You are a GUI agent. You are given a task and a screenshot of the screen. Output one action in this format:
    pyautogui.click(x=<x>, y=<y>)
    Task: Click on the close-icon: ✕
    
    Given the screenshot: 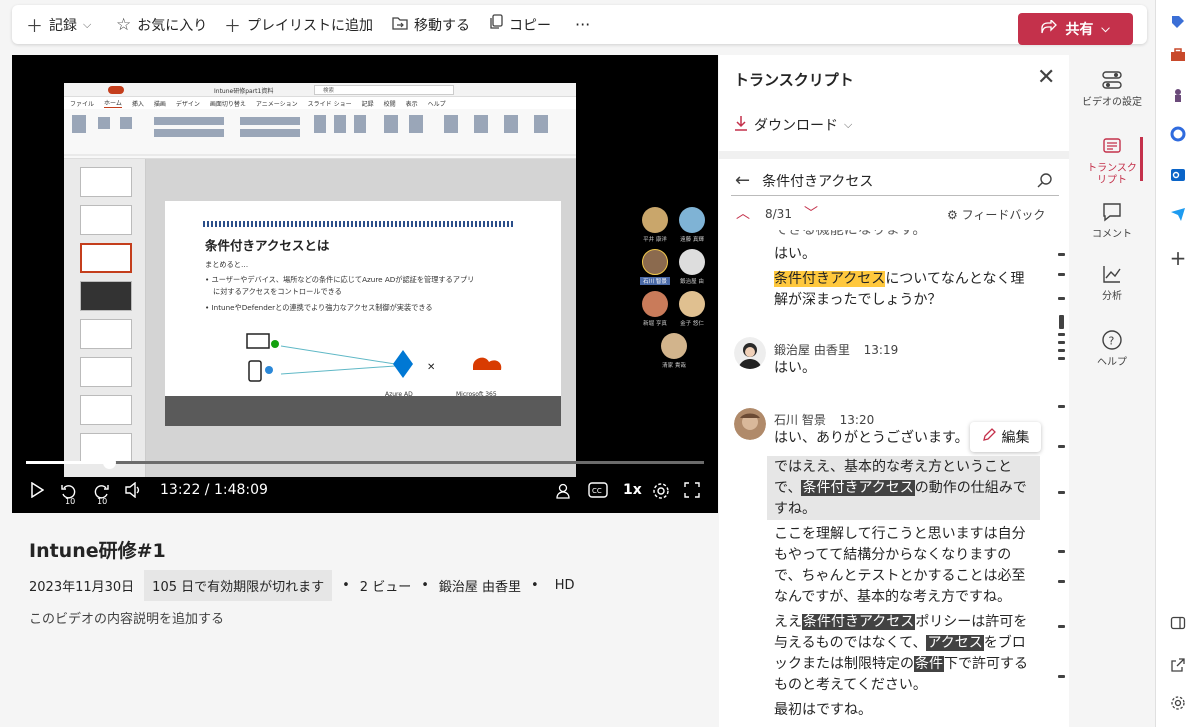 What is the action you would take?
    pyautogui.click(x=1046, y=77)
    